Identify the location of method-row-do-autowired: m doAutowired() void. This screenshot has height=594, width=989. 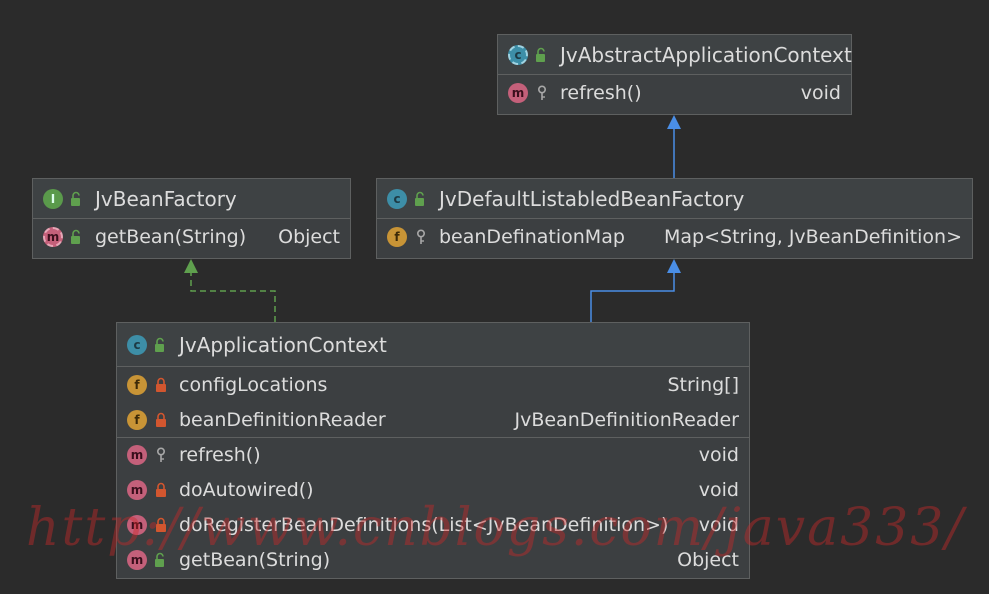
(433, 489).